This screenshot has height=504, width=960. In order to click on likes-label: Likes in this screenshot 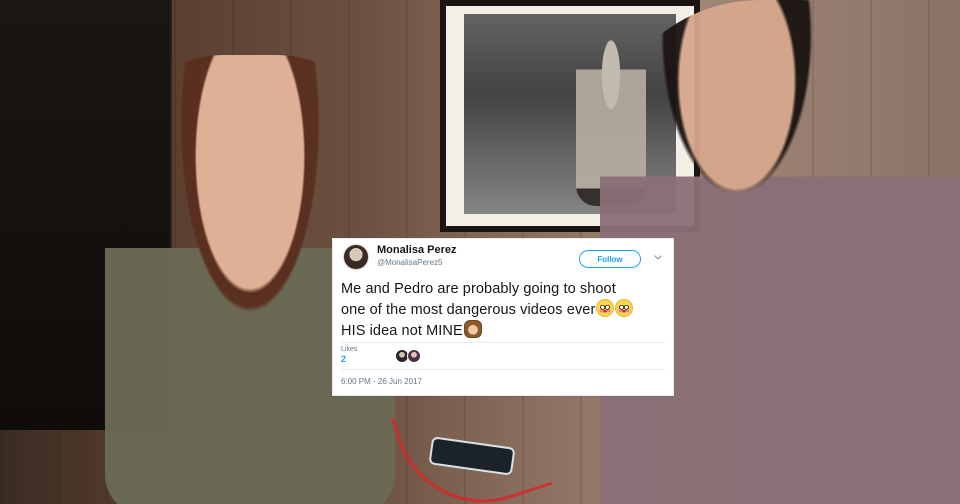, I will do `click(349, 349)`.